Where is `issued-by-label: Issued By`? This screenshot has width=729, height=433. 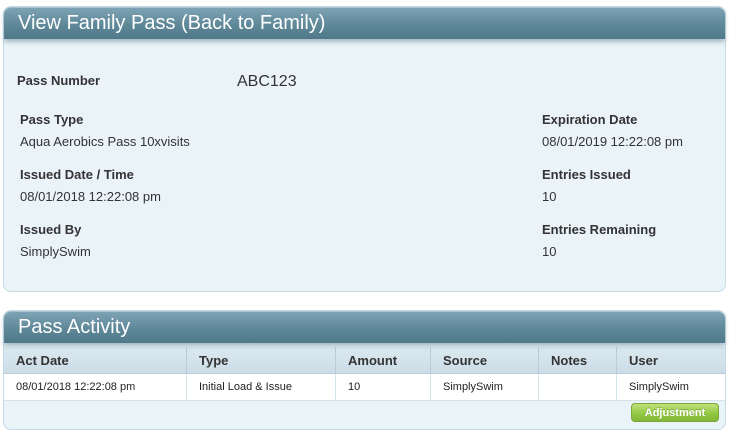 issued-by-label: Issued By is located at coordinates (51, 229).